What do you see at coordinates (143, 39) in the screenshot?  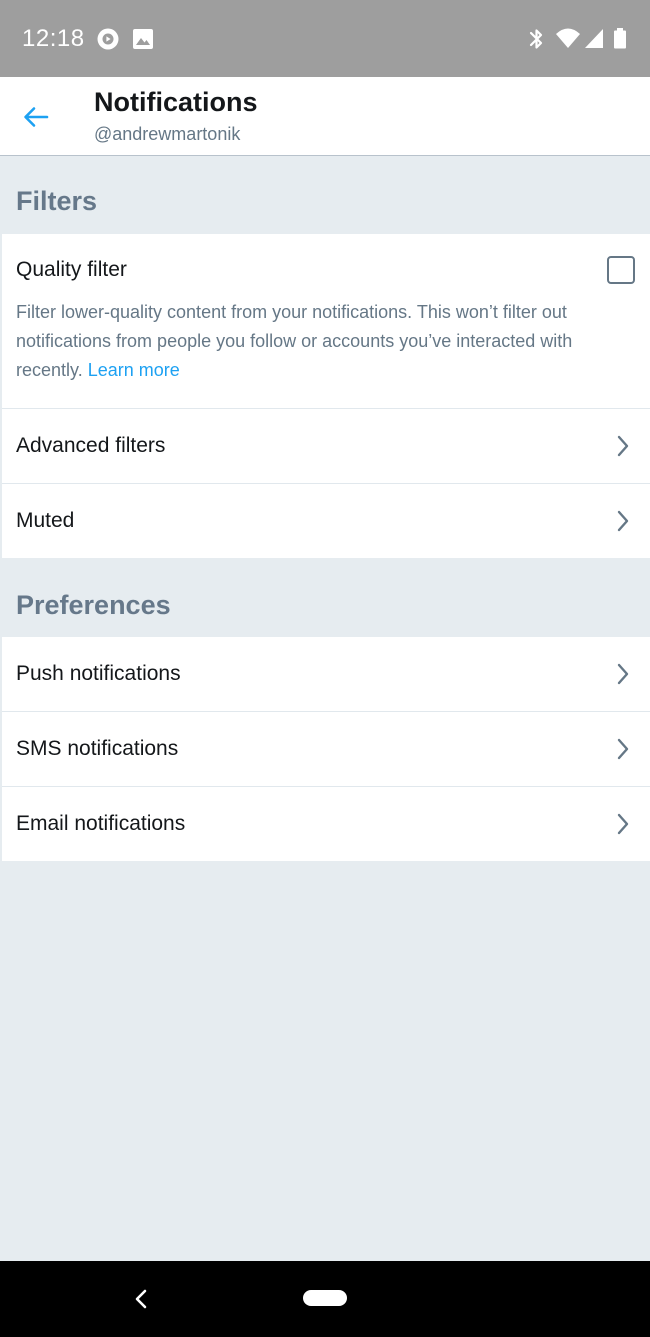 I see `image-icon` at bounding box center [143, 39].